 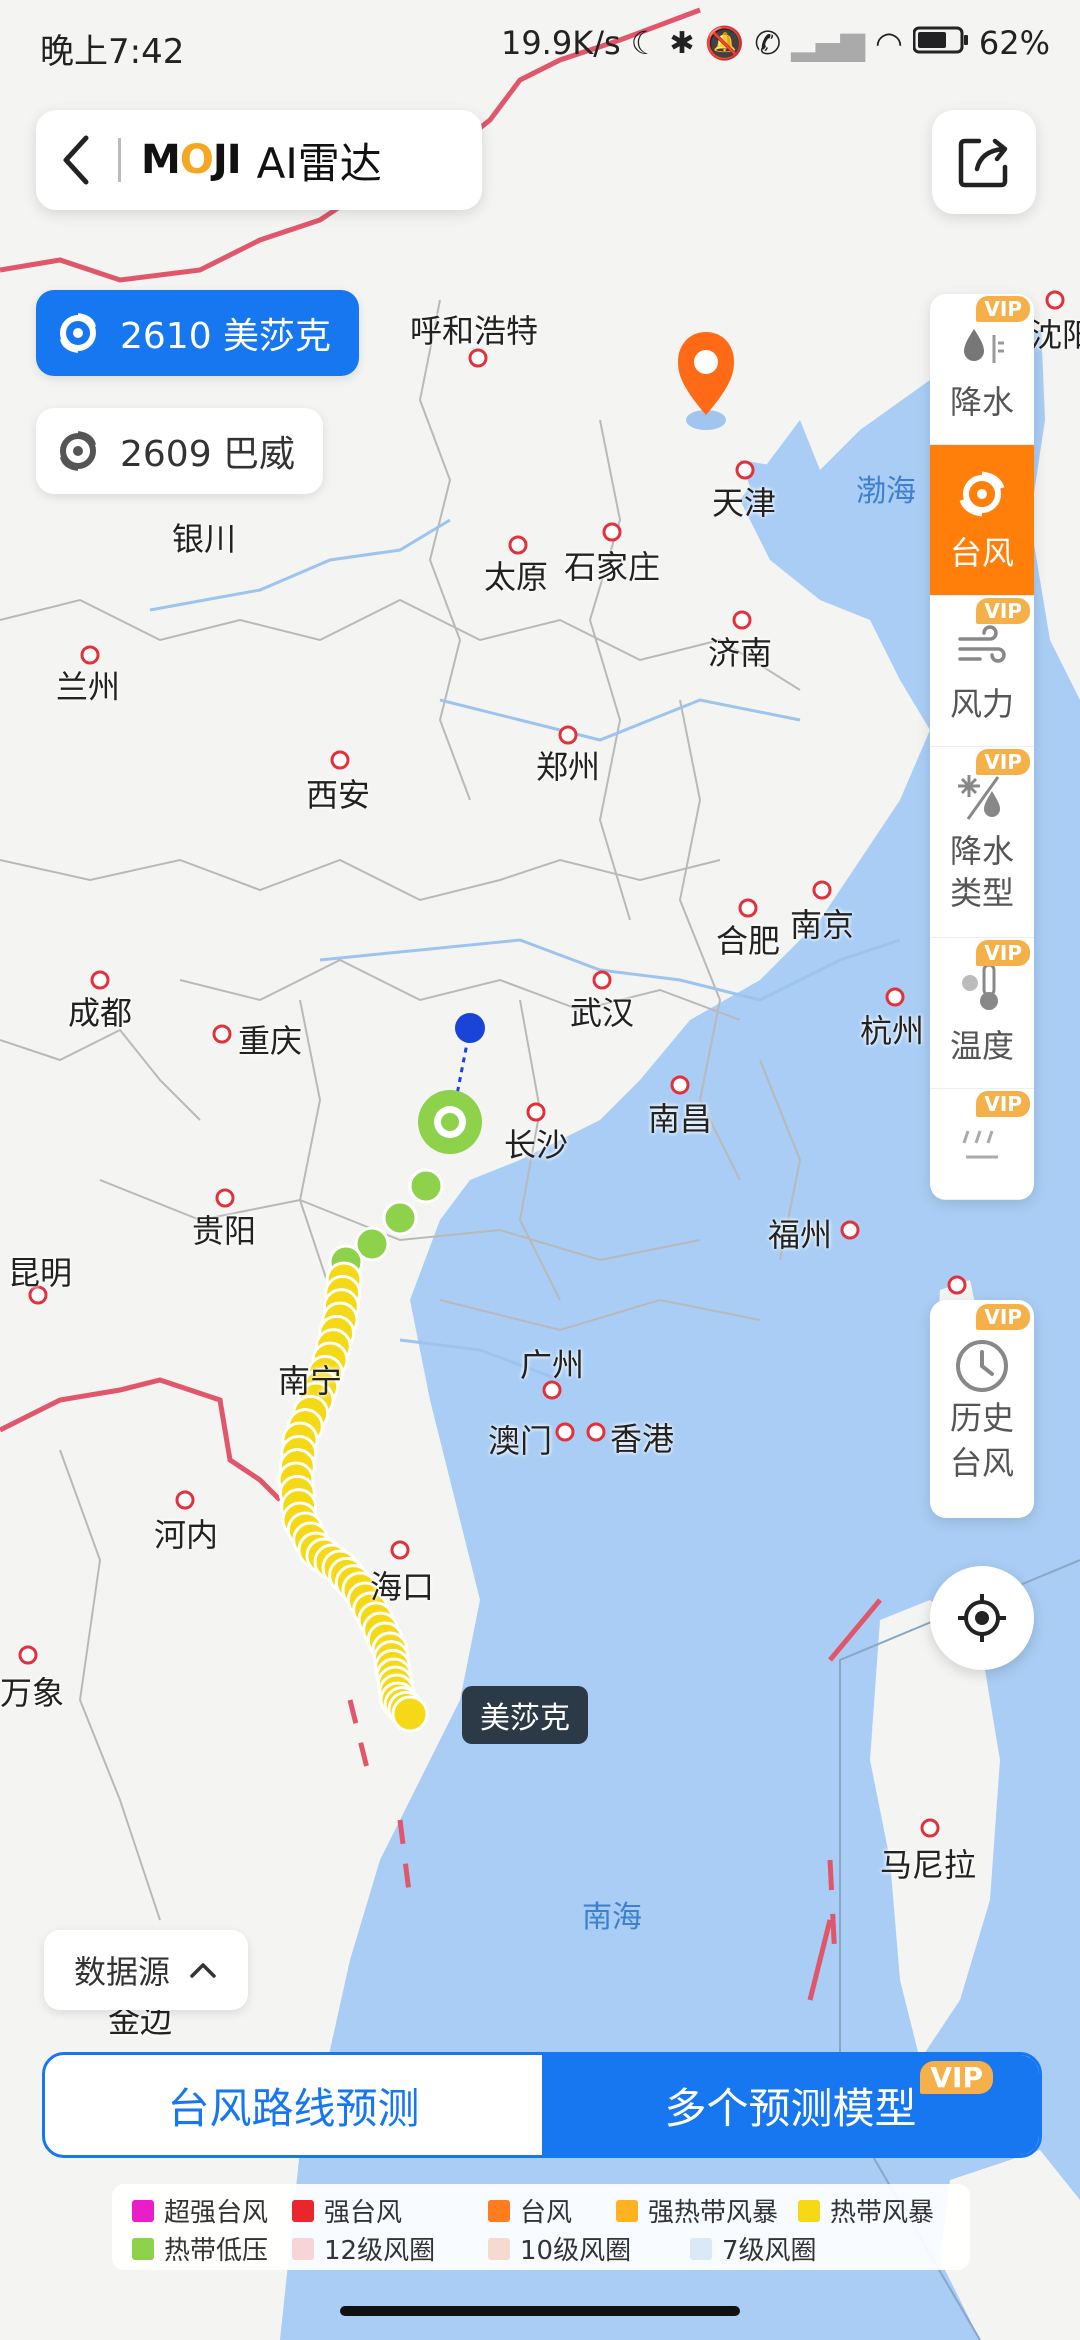 What do you see at coordinates (602, 1013) in the screenshot?
I see `city-label: 武汉` at bounding box center [602, 1013].